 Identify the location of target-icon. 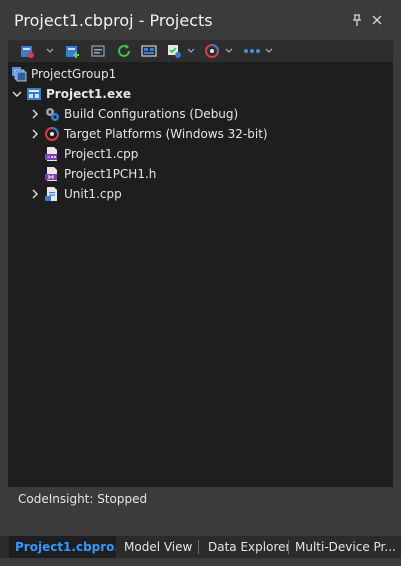
(52, 134).